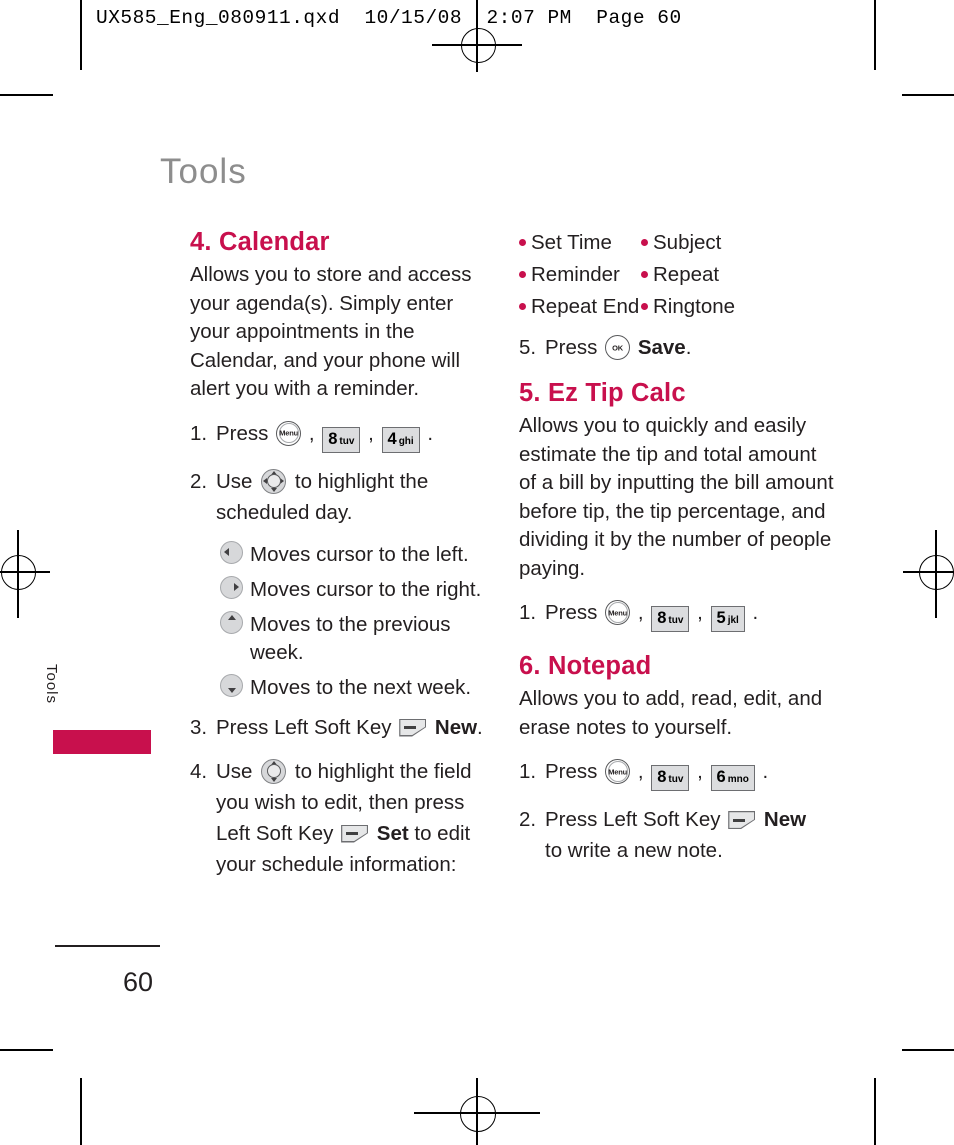 The image size is (954, 1145). I want to click on list-item: Moves to the previous week., so click(352, 638).